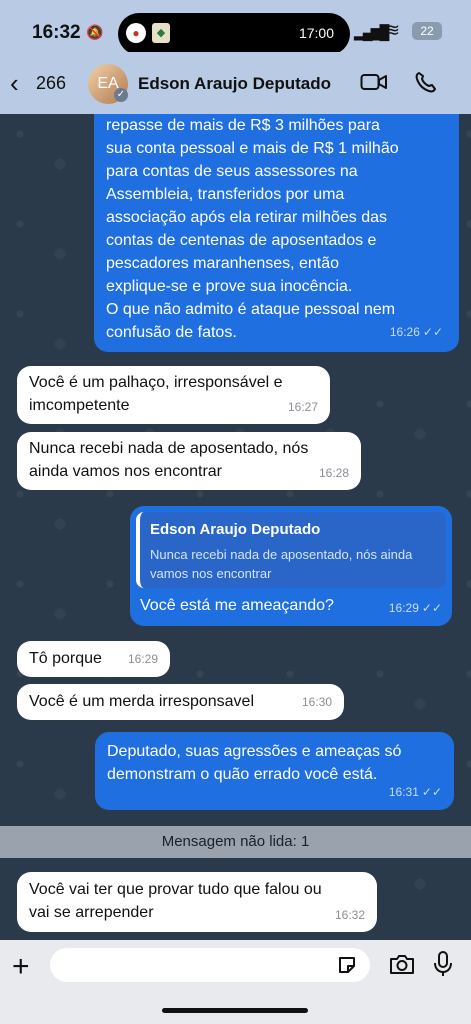 This screenshot has height=1024, width=471. I want to click on back-count: 266, so click(51, 83).